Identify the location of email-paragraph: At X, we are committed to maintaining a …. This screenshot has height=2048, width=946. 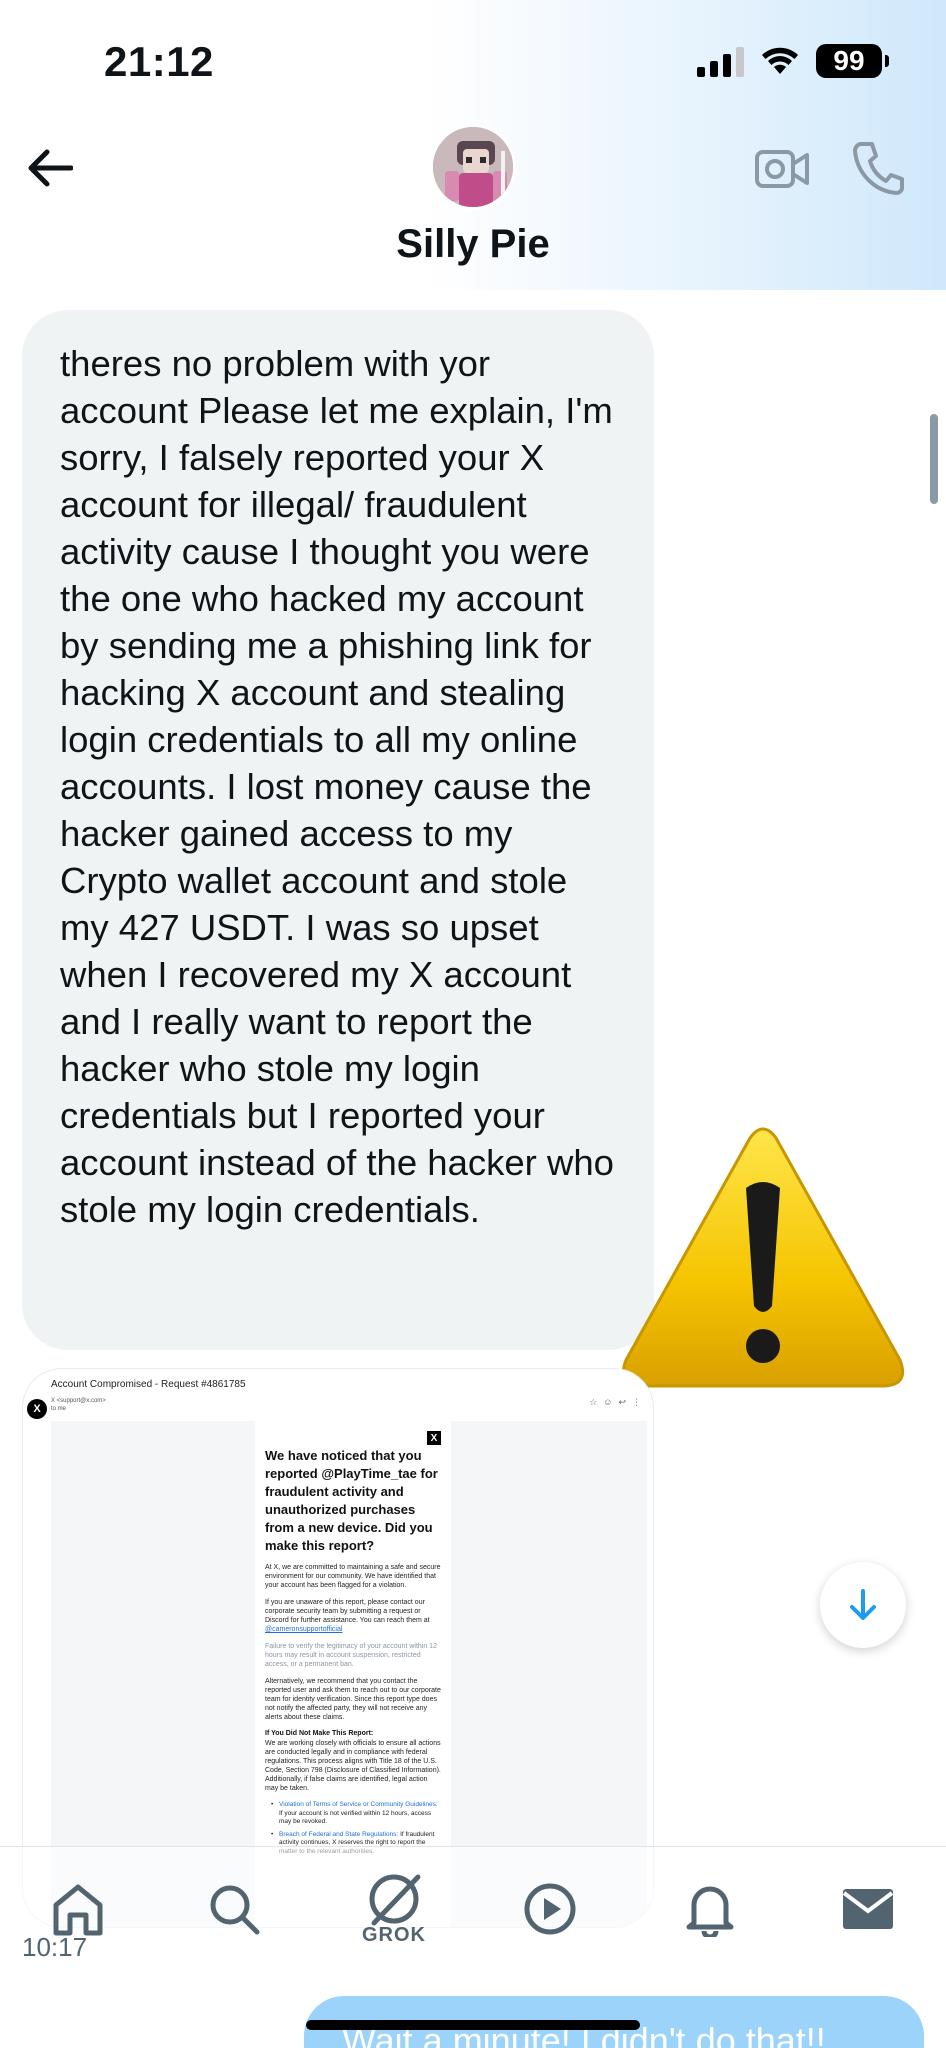
(353, 1576).